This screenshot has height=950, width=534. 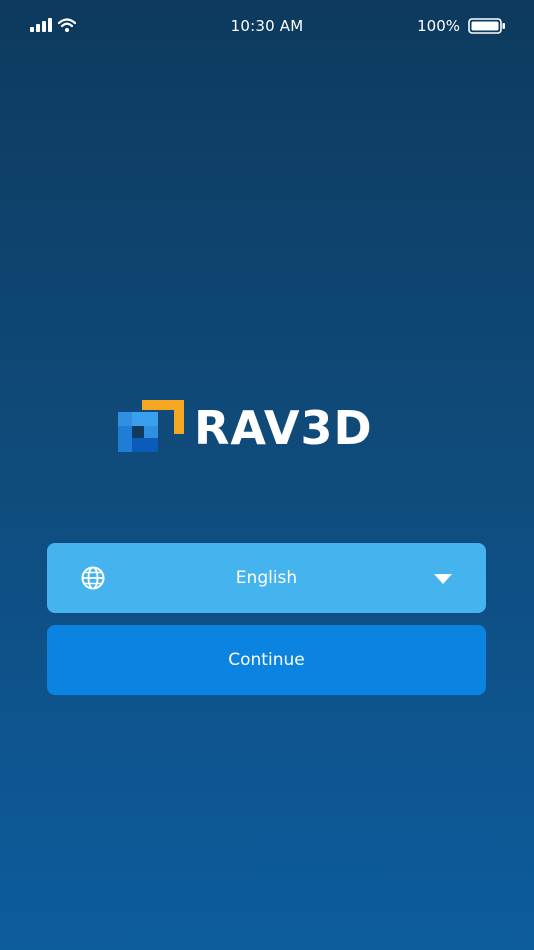 What do you see at coordinates (443, 579) in the screenshot?
I see `chevron-down-icon` at bounding box center [443, 579].